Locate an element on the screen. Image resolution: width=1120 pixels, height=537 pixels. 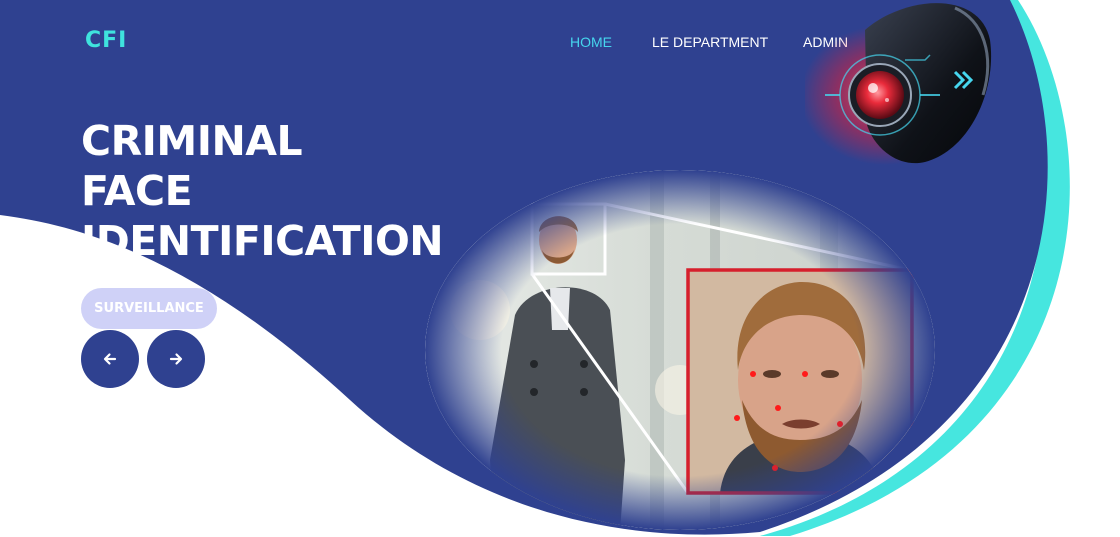
arrow-right-icon is located at coordinates (176, 359).